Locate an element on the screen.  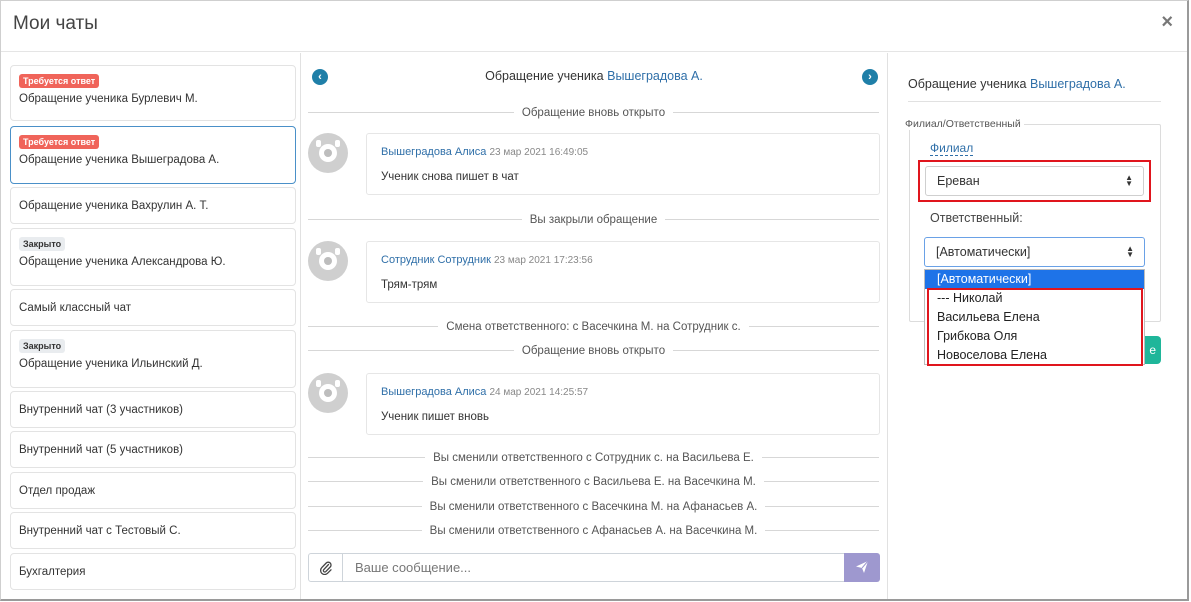
system-event-text: Вы закрыли обращение is located at coordinates (593, 220).